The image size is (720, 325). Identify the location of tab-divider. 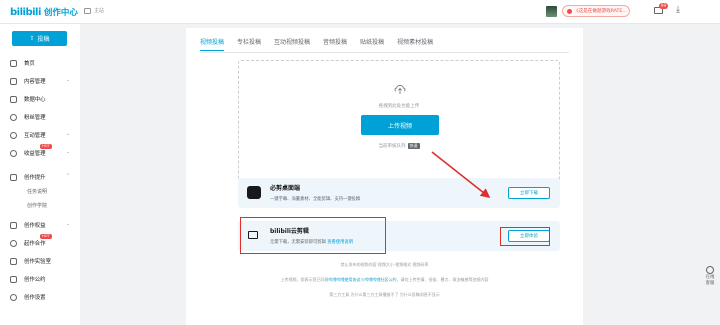
(384, 52).